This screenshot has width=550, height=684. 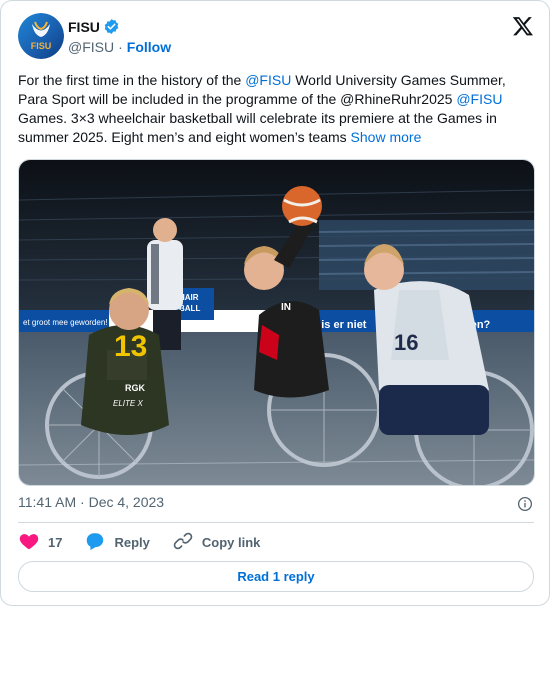 I want to click on follow-button: Follow, so click(x=149, y=47).